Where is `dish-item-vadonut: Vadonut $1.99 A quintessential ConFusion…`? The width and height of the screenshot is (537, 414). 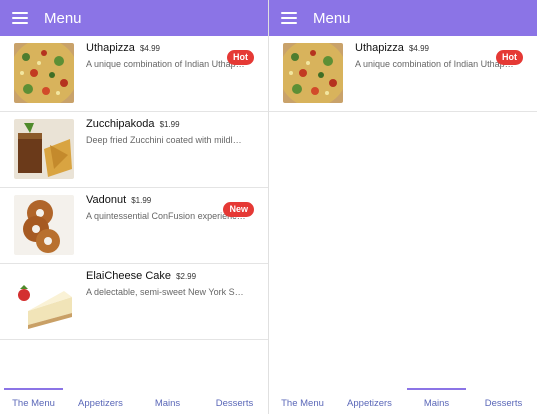 dish-item-vadonut: Vadonut $1.99 A quintessential ConFusion… is located at coordinates (134, 226).